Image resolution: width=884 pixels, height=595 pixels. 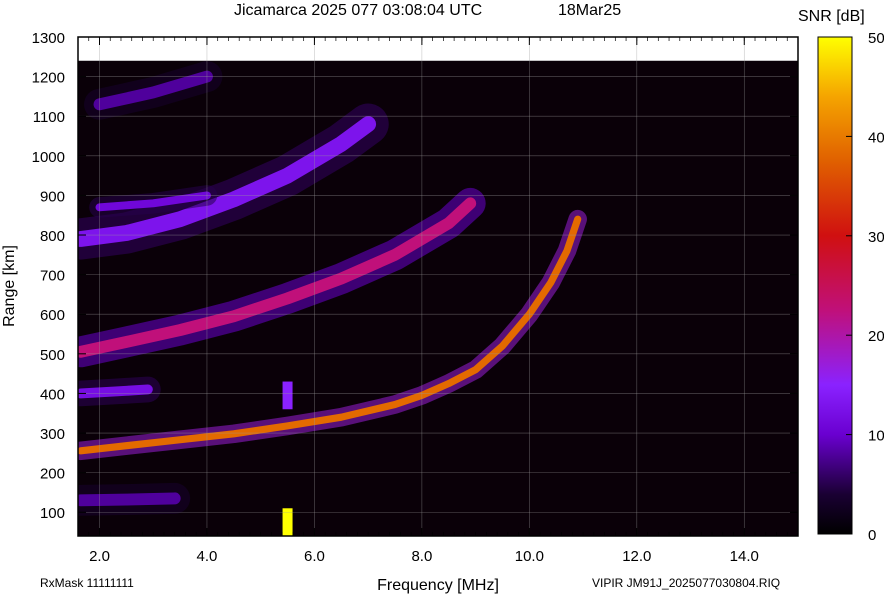 What do you see at coordinates (358, 10) in the screenshot?
I see `chart-title: Jicamarca 2025 077 03:08:04 UTC` at bounding box center [358, 10].